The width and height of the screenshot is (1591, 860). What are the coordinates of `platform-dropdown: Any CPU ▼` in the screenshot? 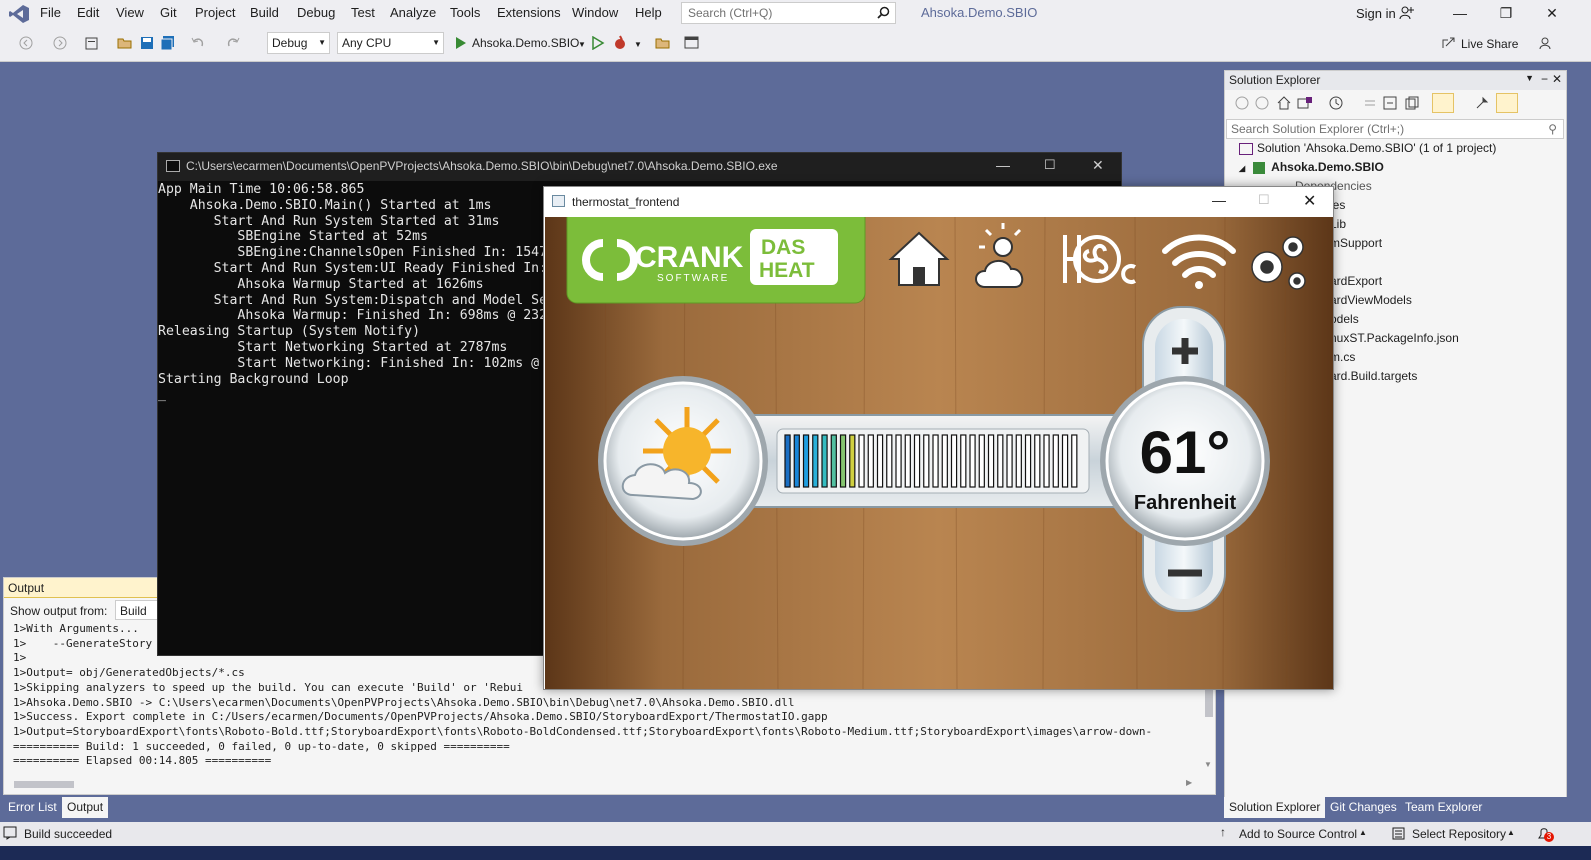 It's located at (390, 43).